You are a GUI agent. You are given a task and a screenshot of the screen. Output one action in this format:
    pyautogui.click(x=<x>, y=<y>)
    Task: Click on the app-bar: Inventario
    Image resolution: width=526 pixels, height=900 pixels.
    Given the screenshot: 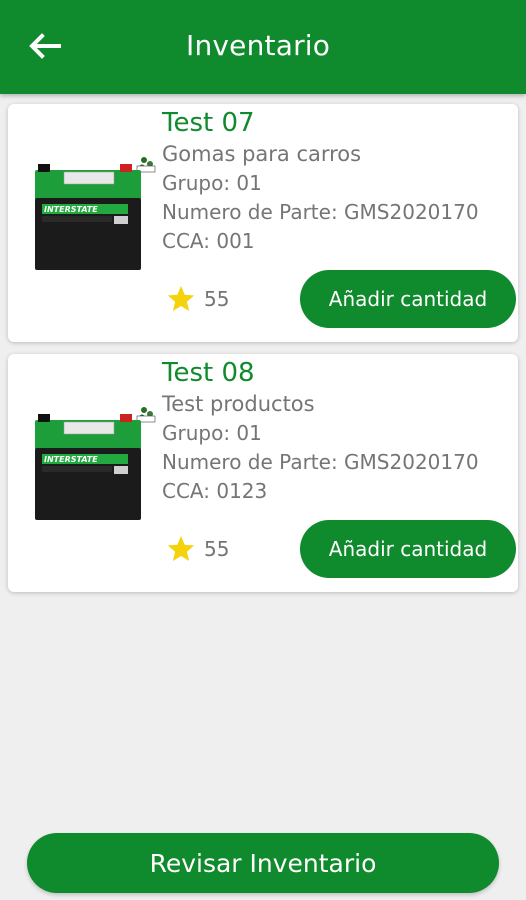 What is the action you would take?
    pyautogui.click(x=263, y=47)
    